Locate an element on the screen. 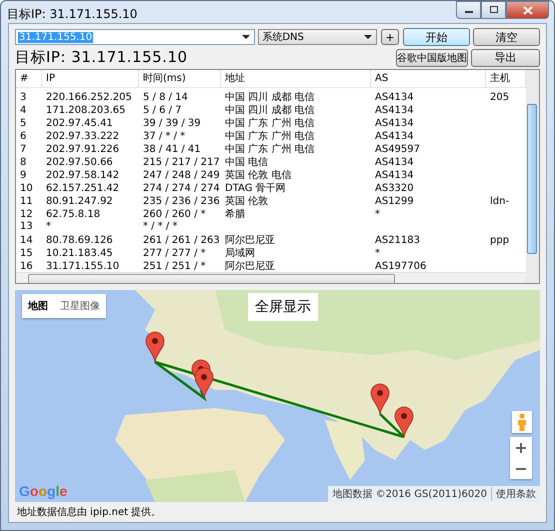 The height and width of the screenshot is (531, 555). close-icon is located at coordinates (527, 10).